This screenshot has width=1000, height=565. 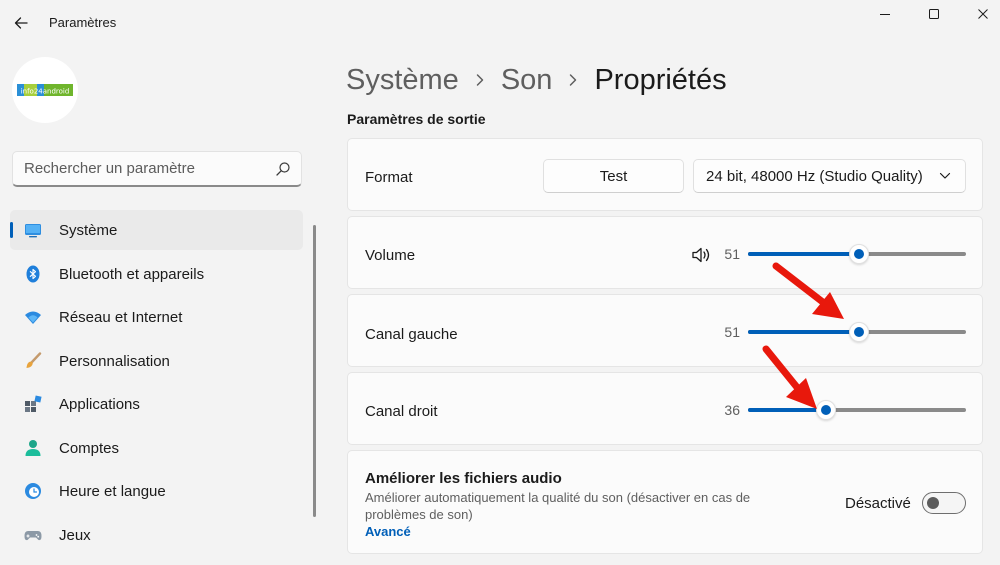 I want to click on left-channel-card: Canal gauche 51, so click(x=665, y=330).